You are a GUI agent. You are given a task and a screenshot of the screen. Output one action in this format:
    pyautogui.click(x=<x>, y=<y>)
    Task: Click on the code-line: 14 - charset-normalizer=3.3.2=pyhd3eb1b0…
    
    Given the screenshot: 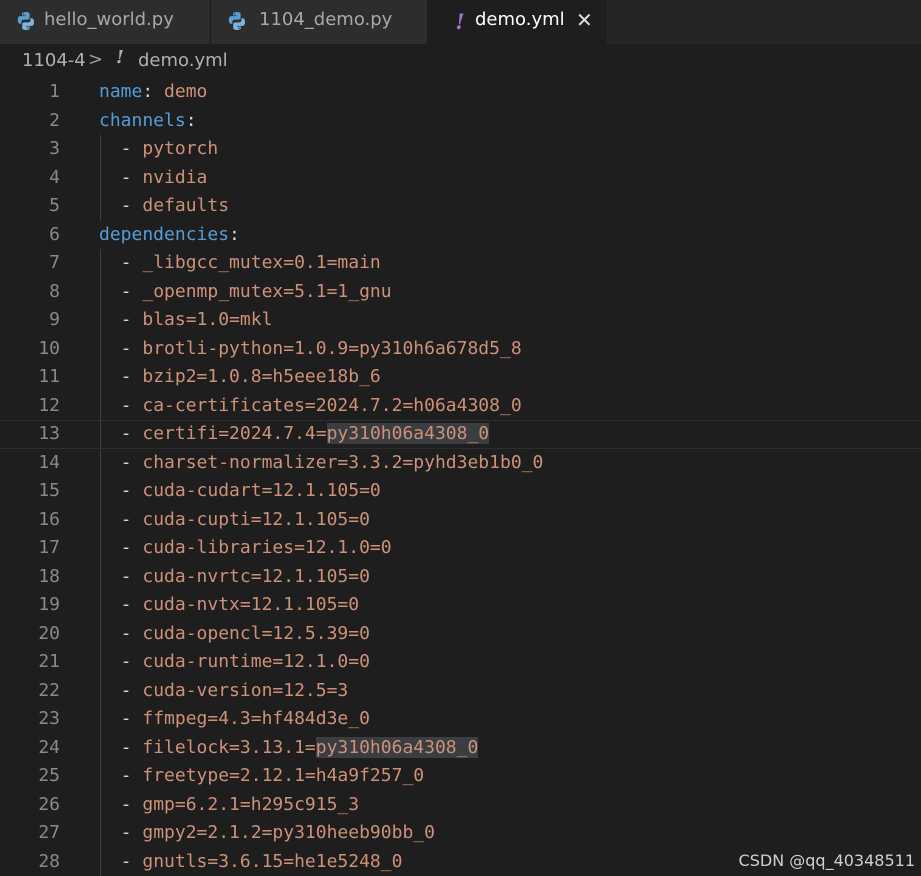 What is the action you would take?
    pyautogui.click(x=460, y=463)
    